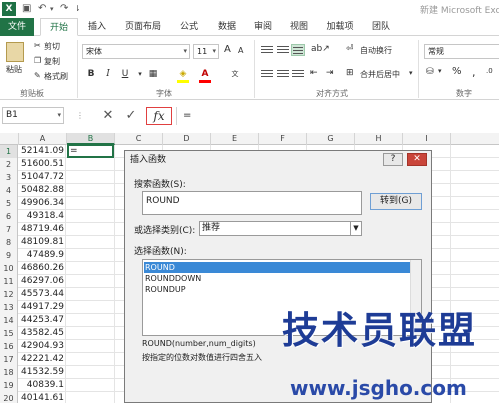 The width and height of the screenshot is (499, 403). What do you see at coordinates (131, 116) in the screenshot?
I see `enter-icon: ✓` at bounding box center [131, 116].